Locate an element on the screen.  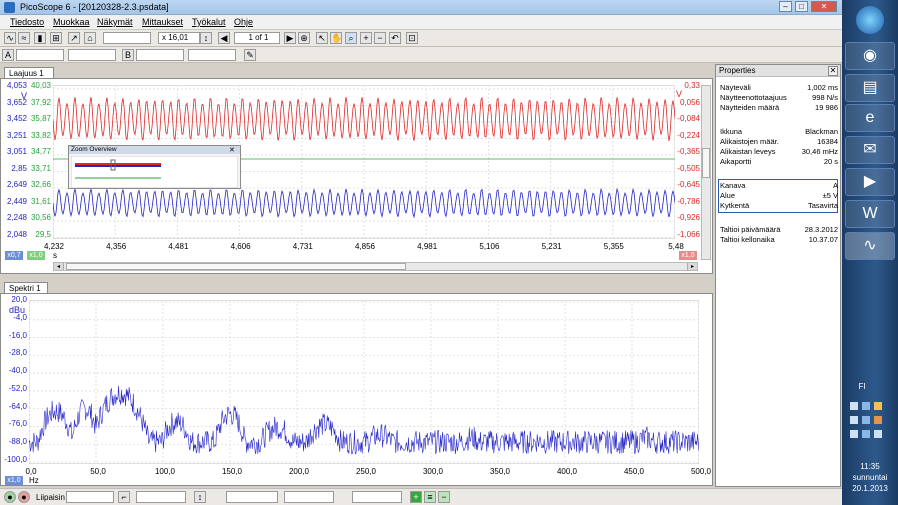
home-icon: ⌂ is located at coordinates (90, 38).